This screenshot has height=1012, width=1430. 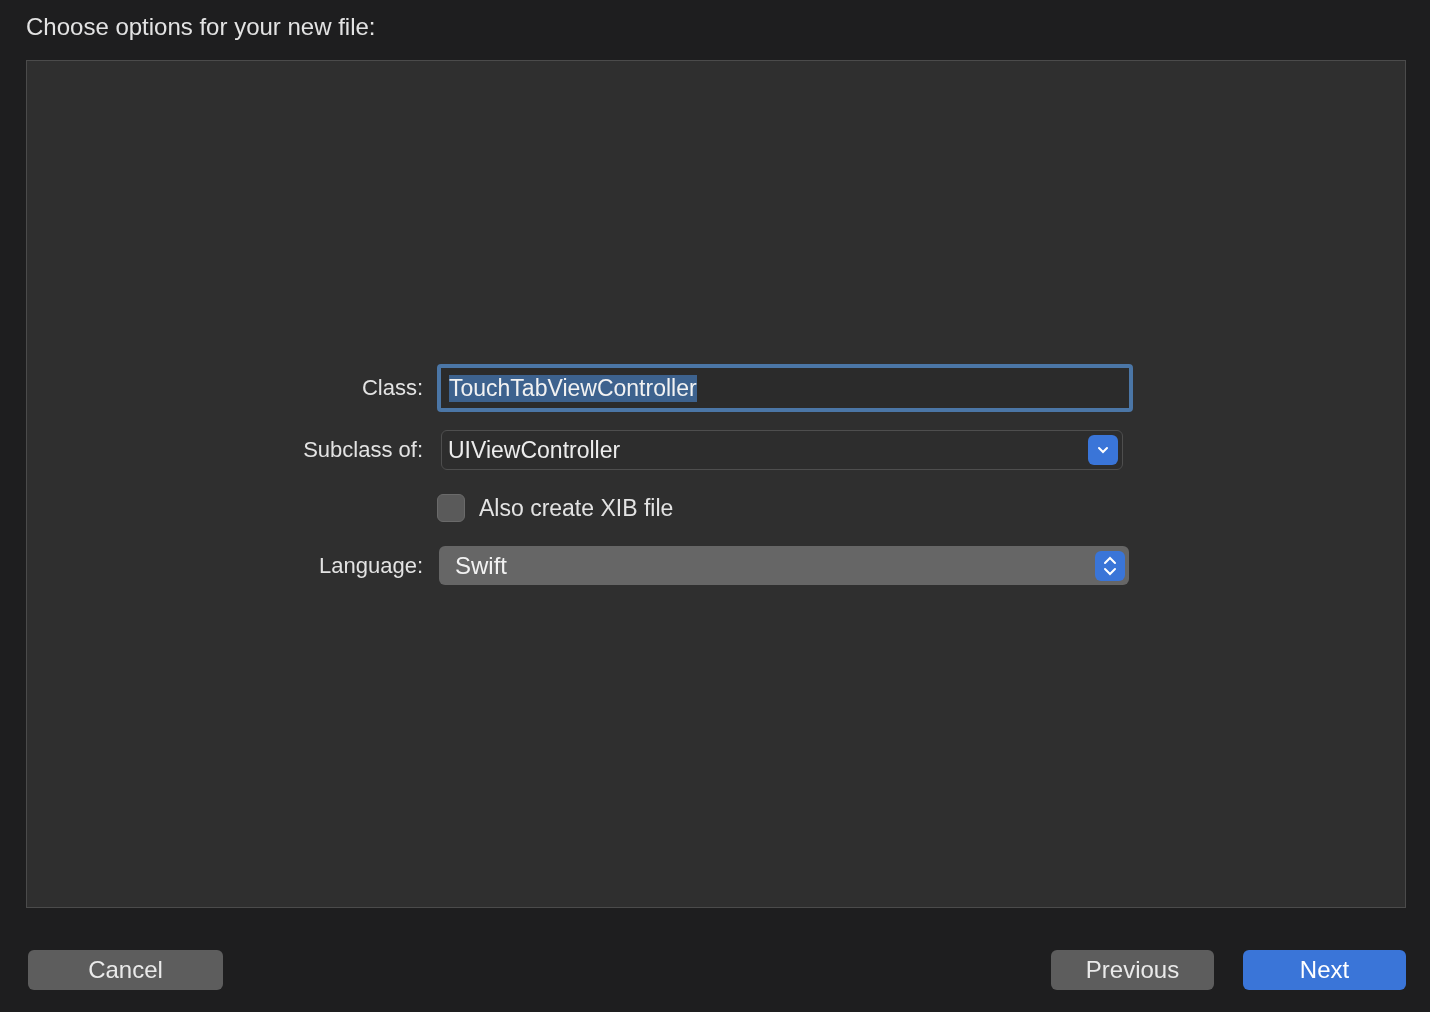 I want to click on checkbox-label: Also create XIB file, so click(x=576, y=508).